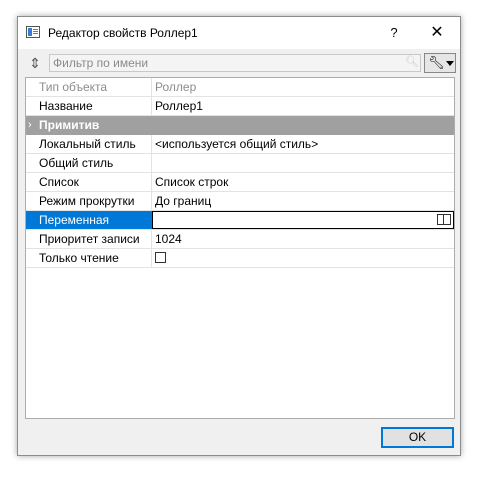  Describe the element at coordinates (412, 62) in the screenshot. I see `search-icon: 🔍︎` at that location.